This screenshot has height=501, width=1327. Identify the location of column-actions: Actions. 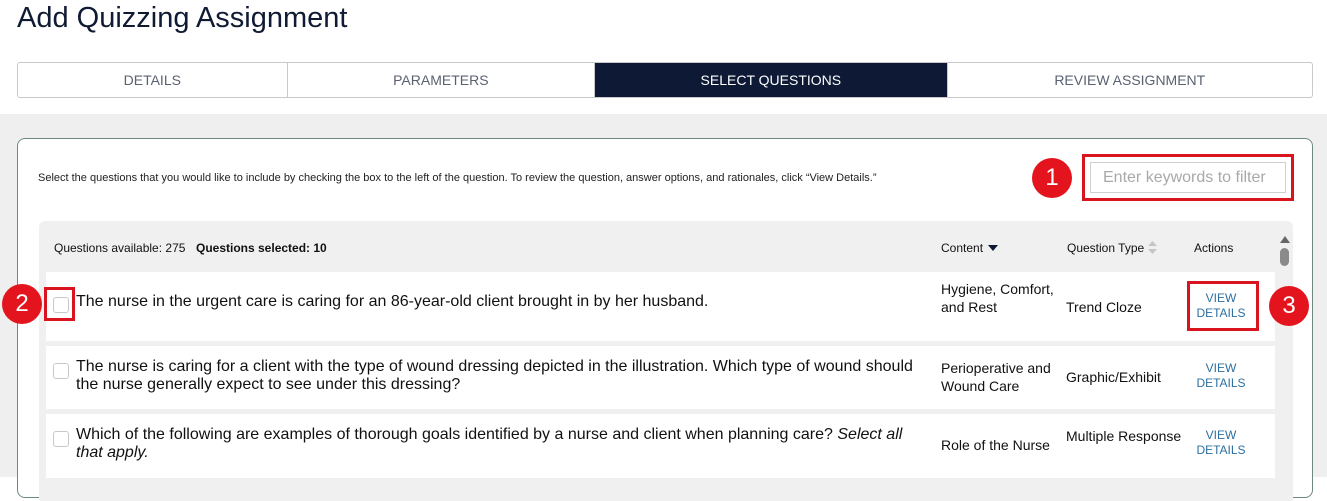
(1214, 248).